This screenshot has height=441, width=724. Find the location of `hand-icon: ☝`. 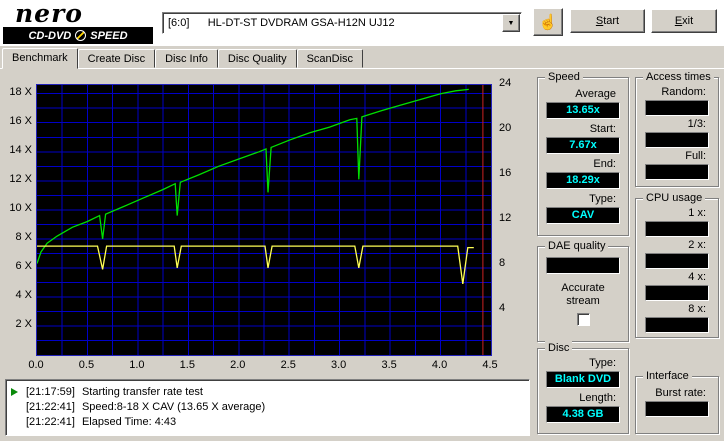

hand-icon: ☝ is located at coordinates (548, 22).